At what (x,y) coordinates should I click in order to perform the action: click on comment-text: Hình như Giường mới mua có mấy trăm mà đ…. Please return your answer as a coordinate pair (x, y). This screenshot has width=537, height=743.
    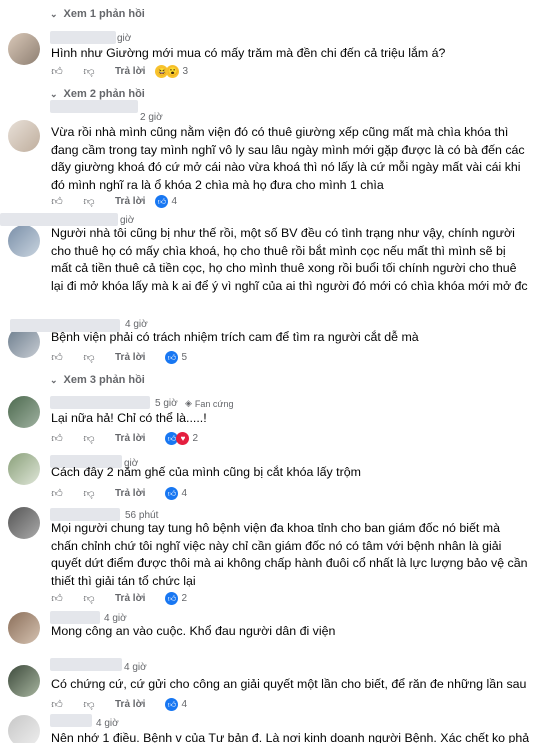
    Looking at the image, I should click on (248, 53).